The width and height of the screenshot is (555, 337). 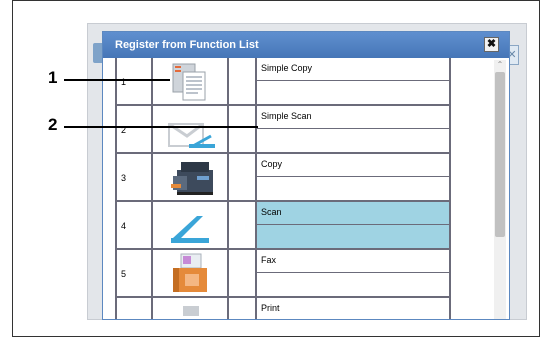 I want to click on print-icon, so click(x=191, y=308).